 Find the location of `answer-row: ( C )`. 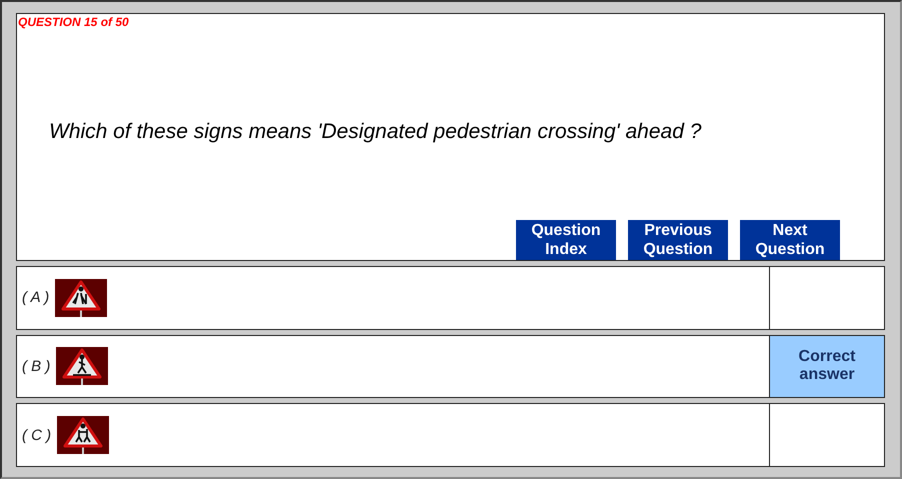

answer-row: ( C ) is located at coordinates (450, 435).